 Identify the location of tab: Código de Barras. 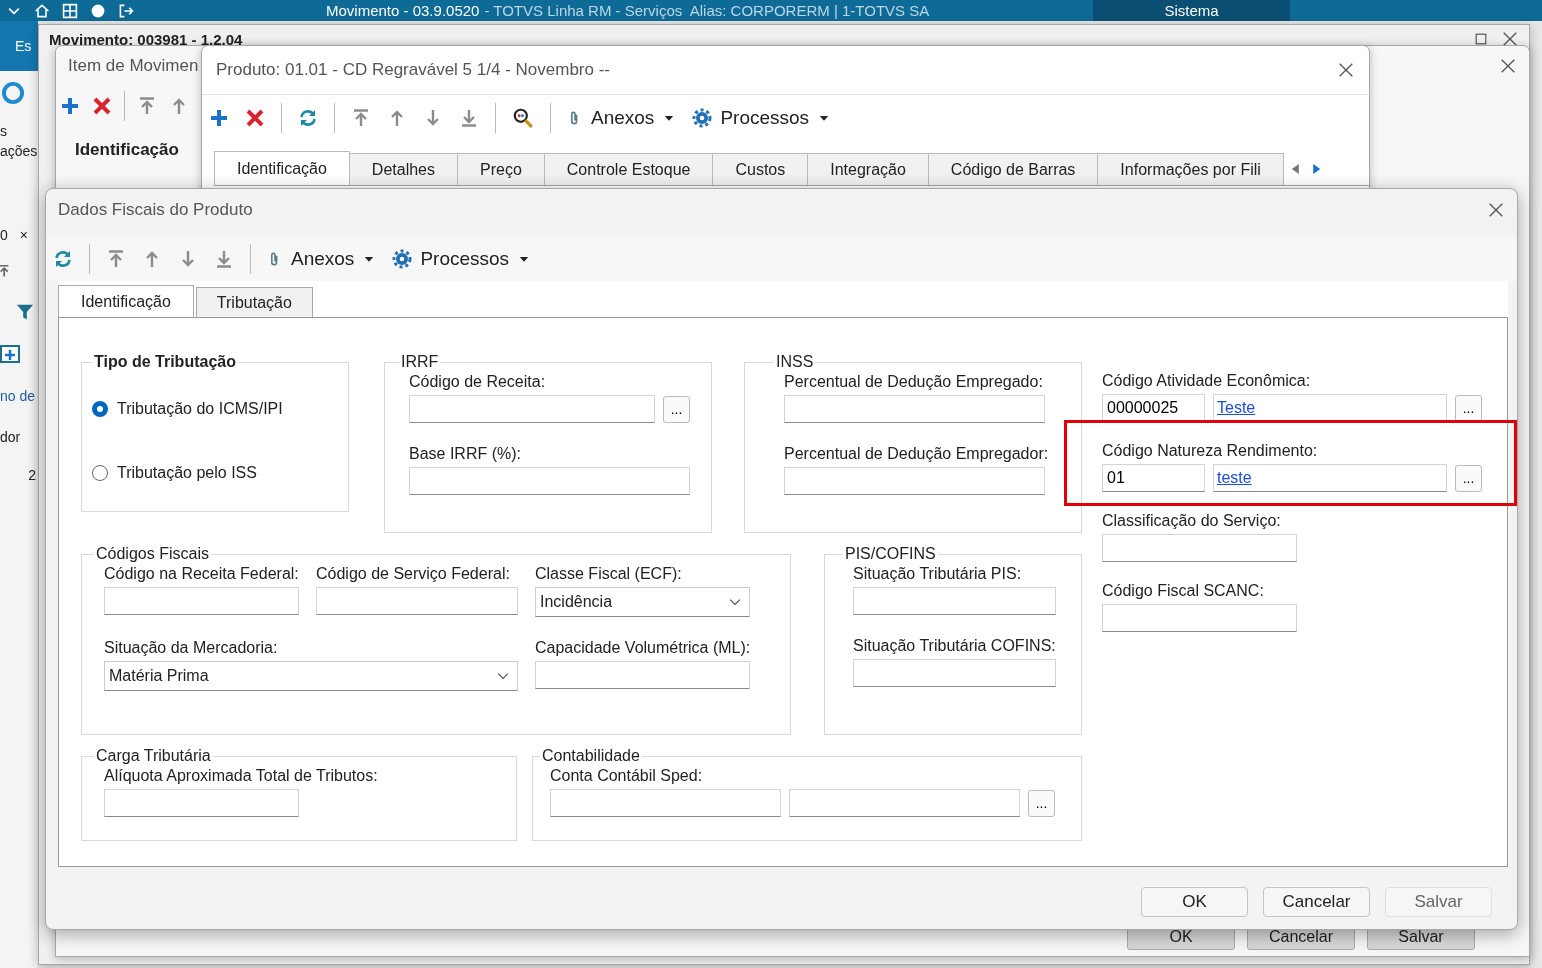
(1013, 169).